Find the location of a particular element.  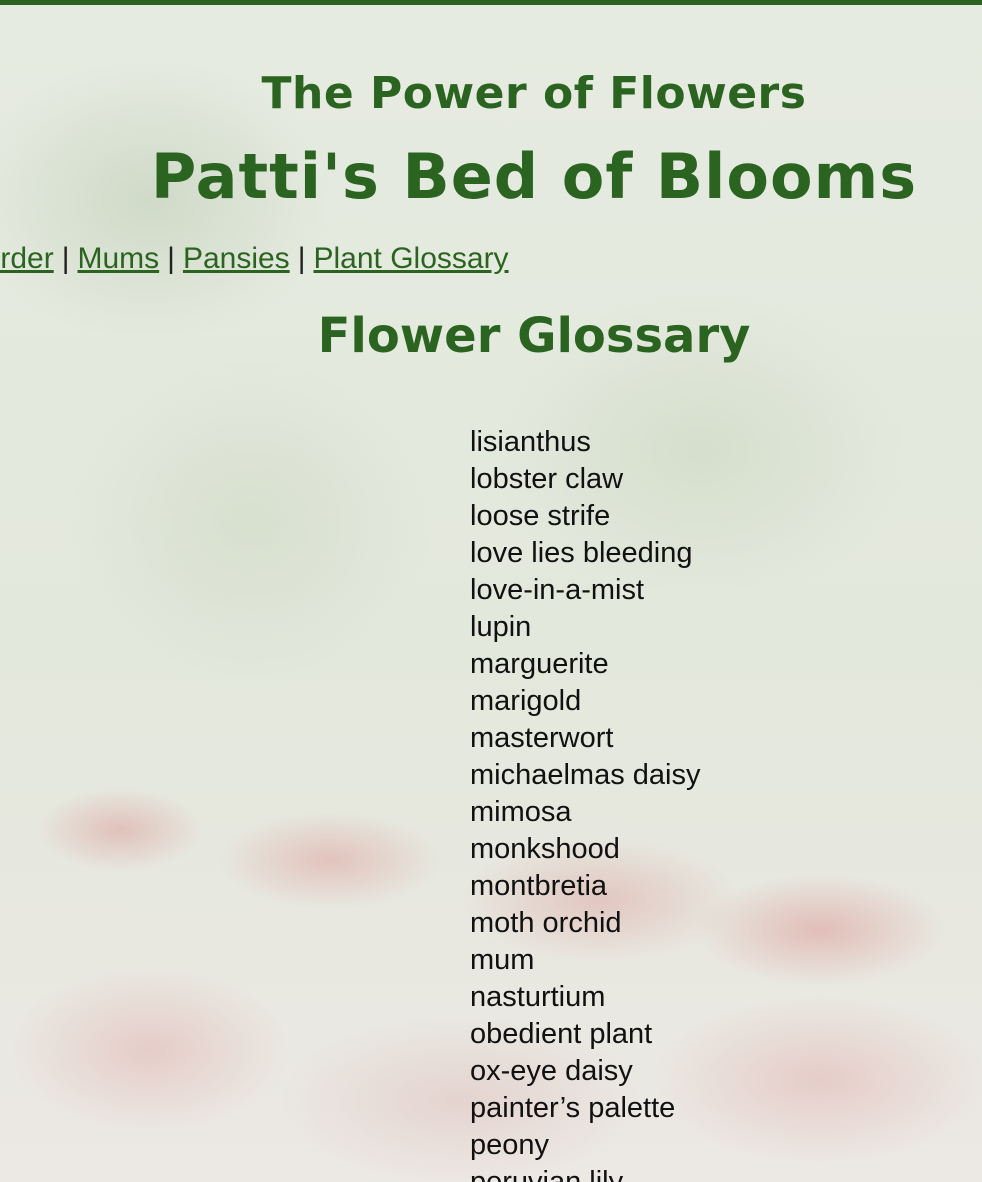

glossary-item: lobster claw is located at coordinates (547, 479).